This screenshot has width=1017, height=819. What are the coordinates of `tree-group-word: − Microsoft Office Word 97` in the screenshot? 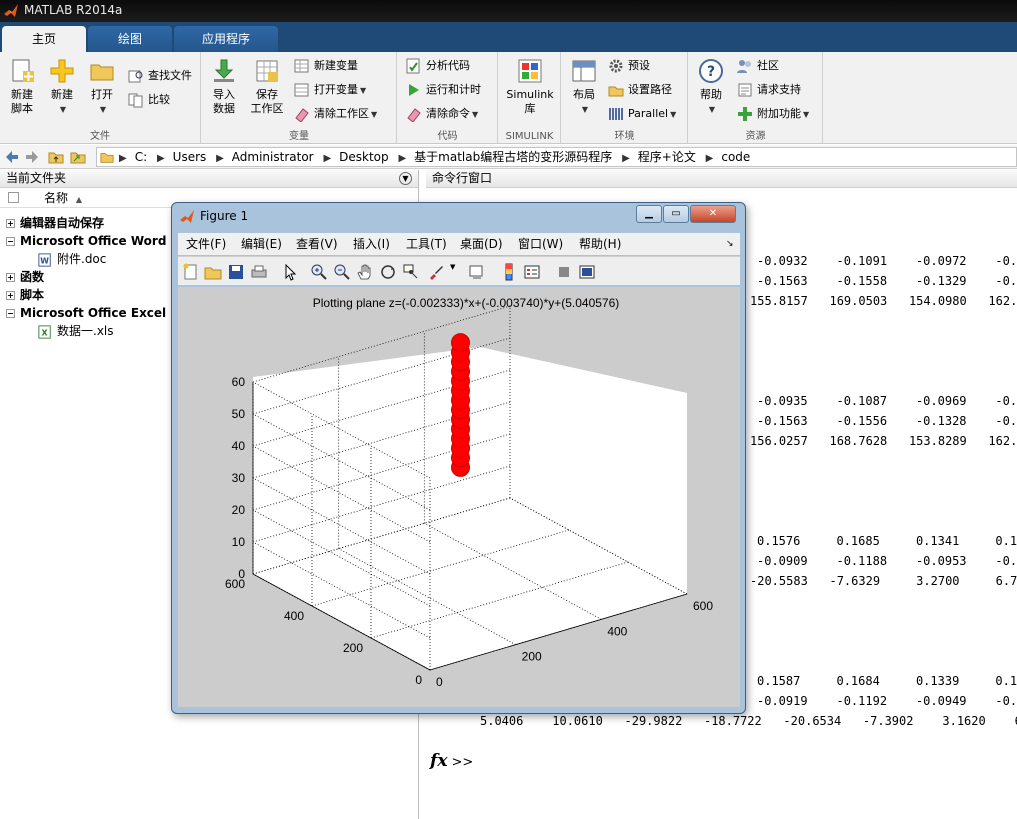 It's located at (96, 241).